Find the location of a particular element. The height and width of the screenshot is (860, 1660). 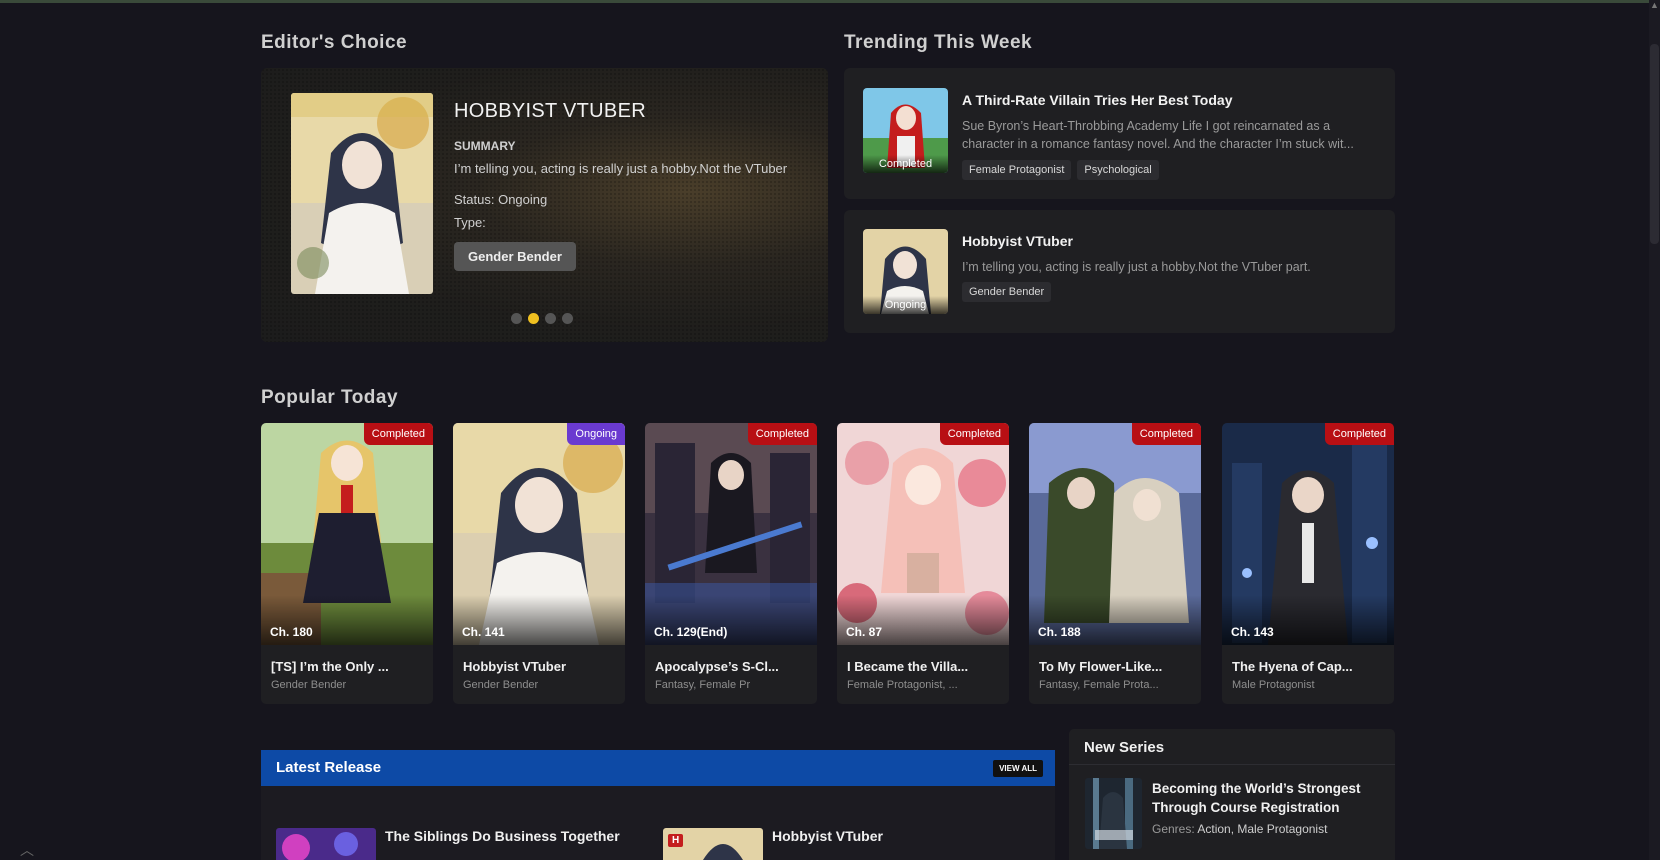

new-series-heading: New Series is located at coordinates (1124, 747).